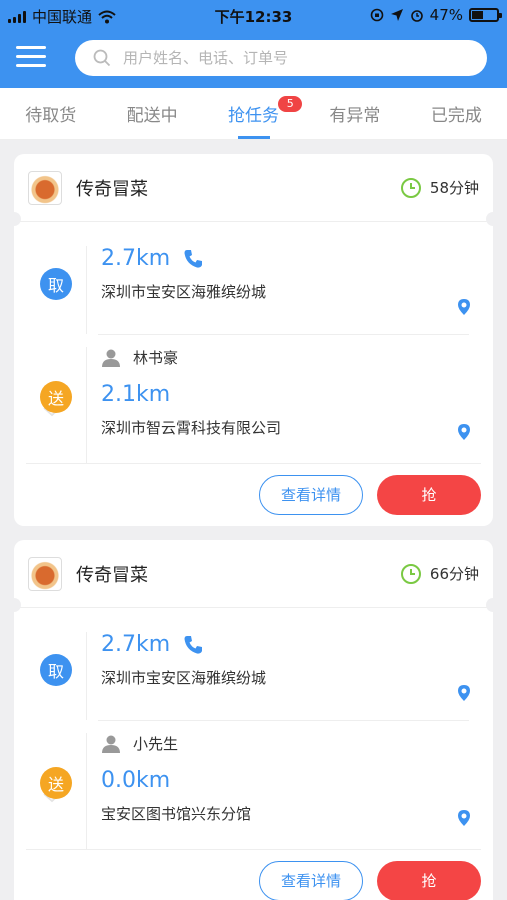 The height and width of the screenshot is (900, 507). I want to click on tab-label: 待取货, so click(51, 116).